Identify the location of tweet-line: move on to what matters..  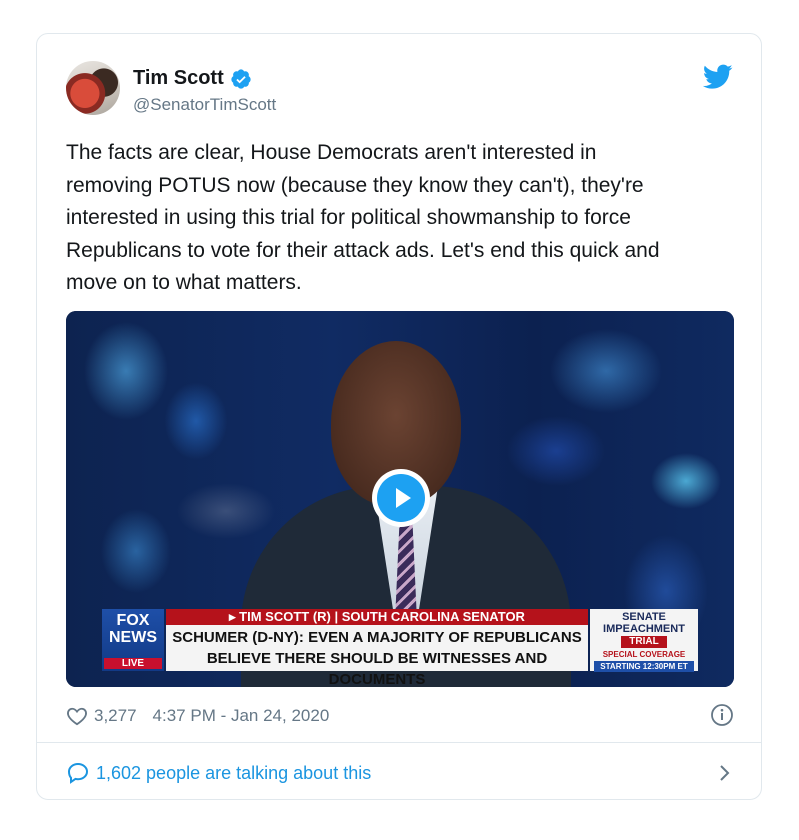
(184, 282).